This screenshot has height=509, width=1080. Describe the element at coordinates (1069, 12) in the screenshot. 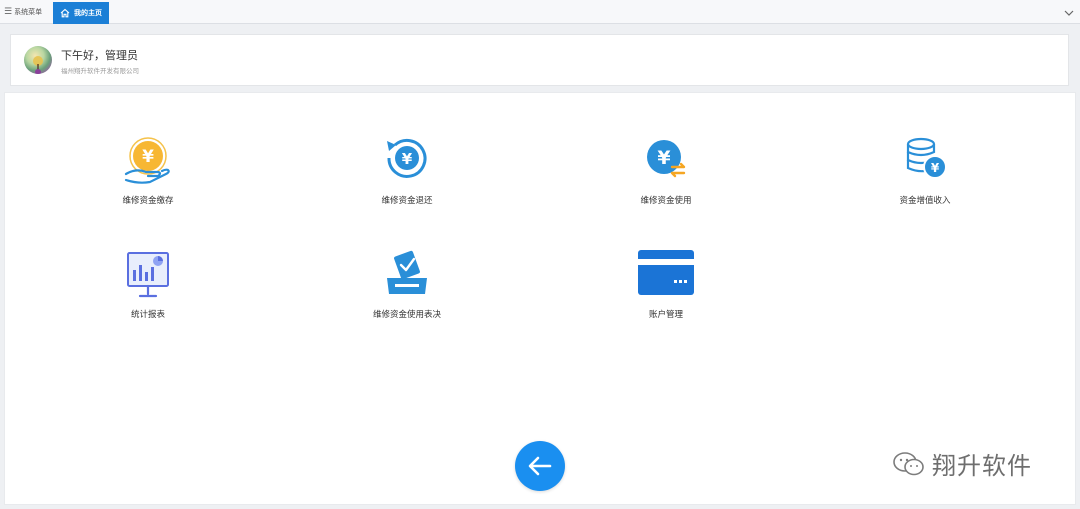

I see `chevron-down-icon` at that location.